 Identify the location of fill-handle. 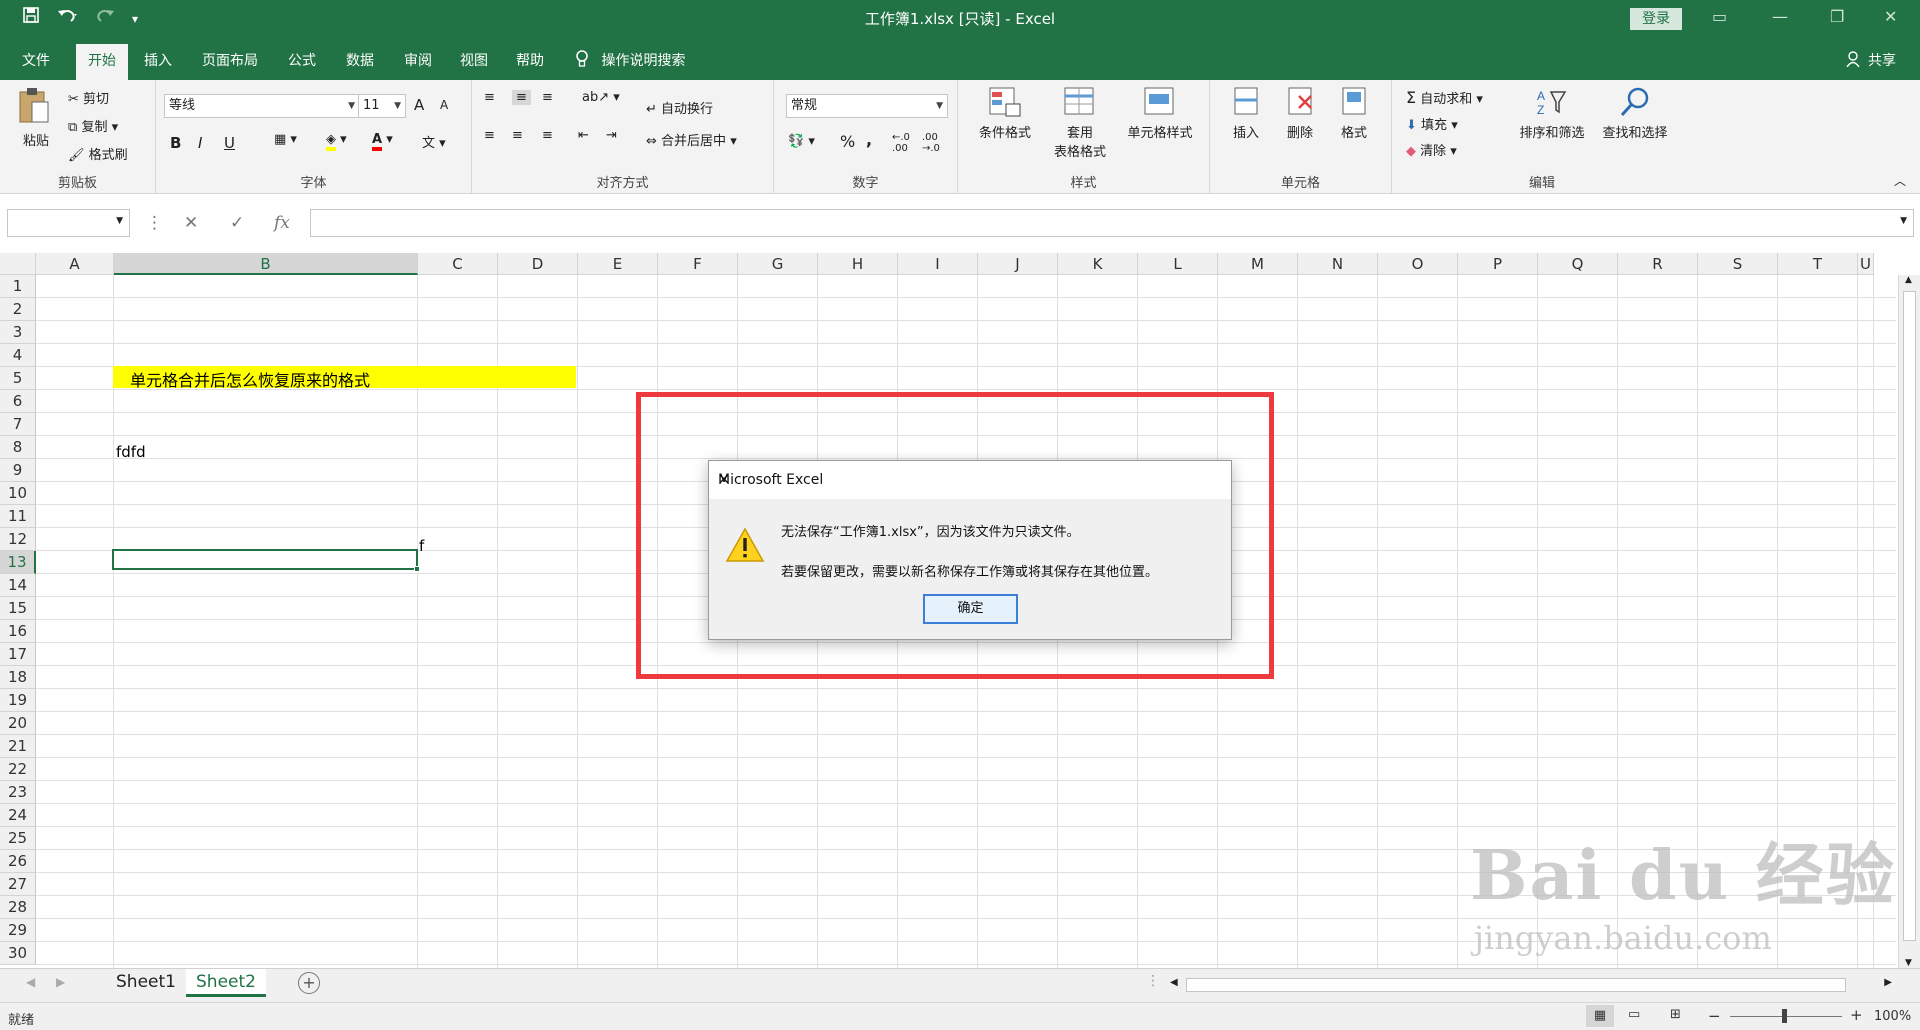
(417, 569).